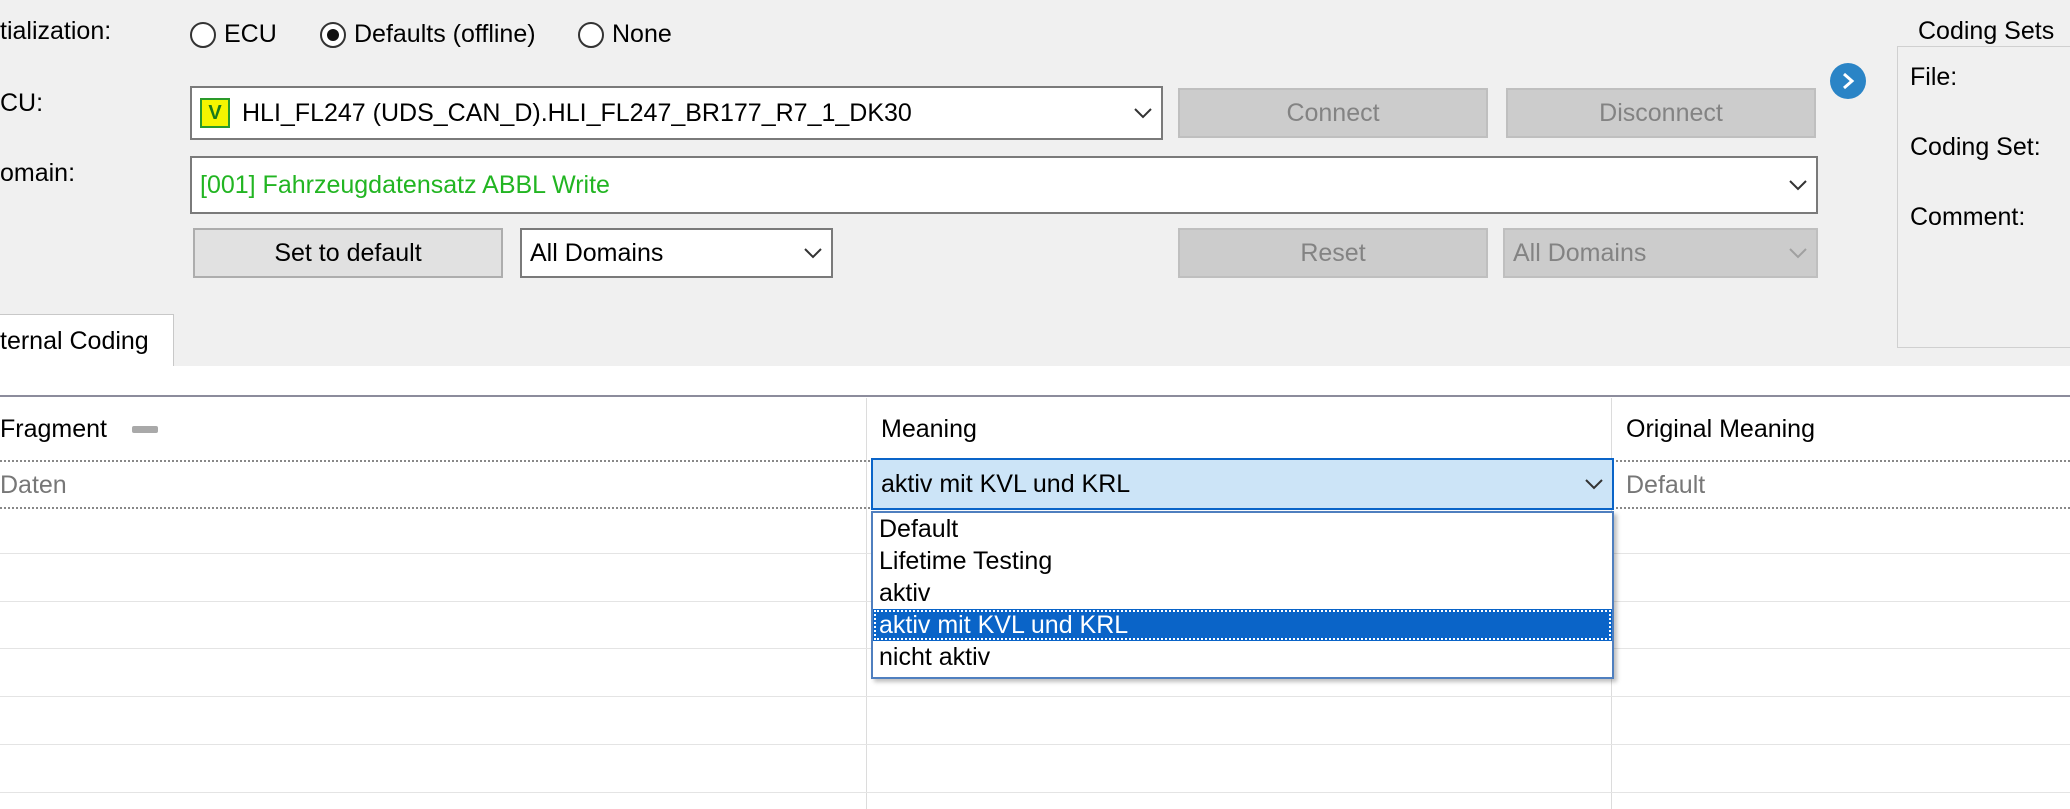 Image resolution: width=2070 pixels, height=809 pixels. I want to click on ecu-variant-badge: V, so click(215, 113).